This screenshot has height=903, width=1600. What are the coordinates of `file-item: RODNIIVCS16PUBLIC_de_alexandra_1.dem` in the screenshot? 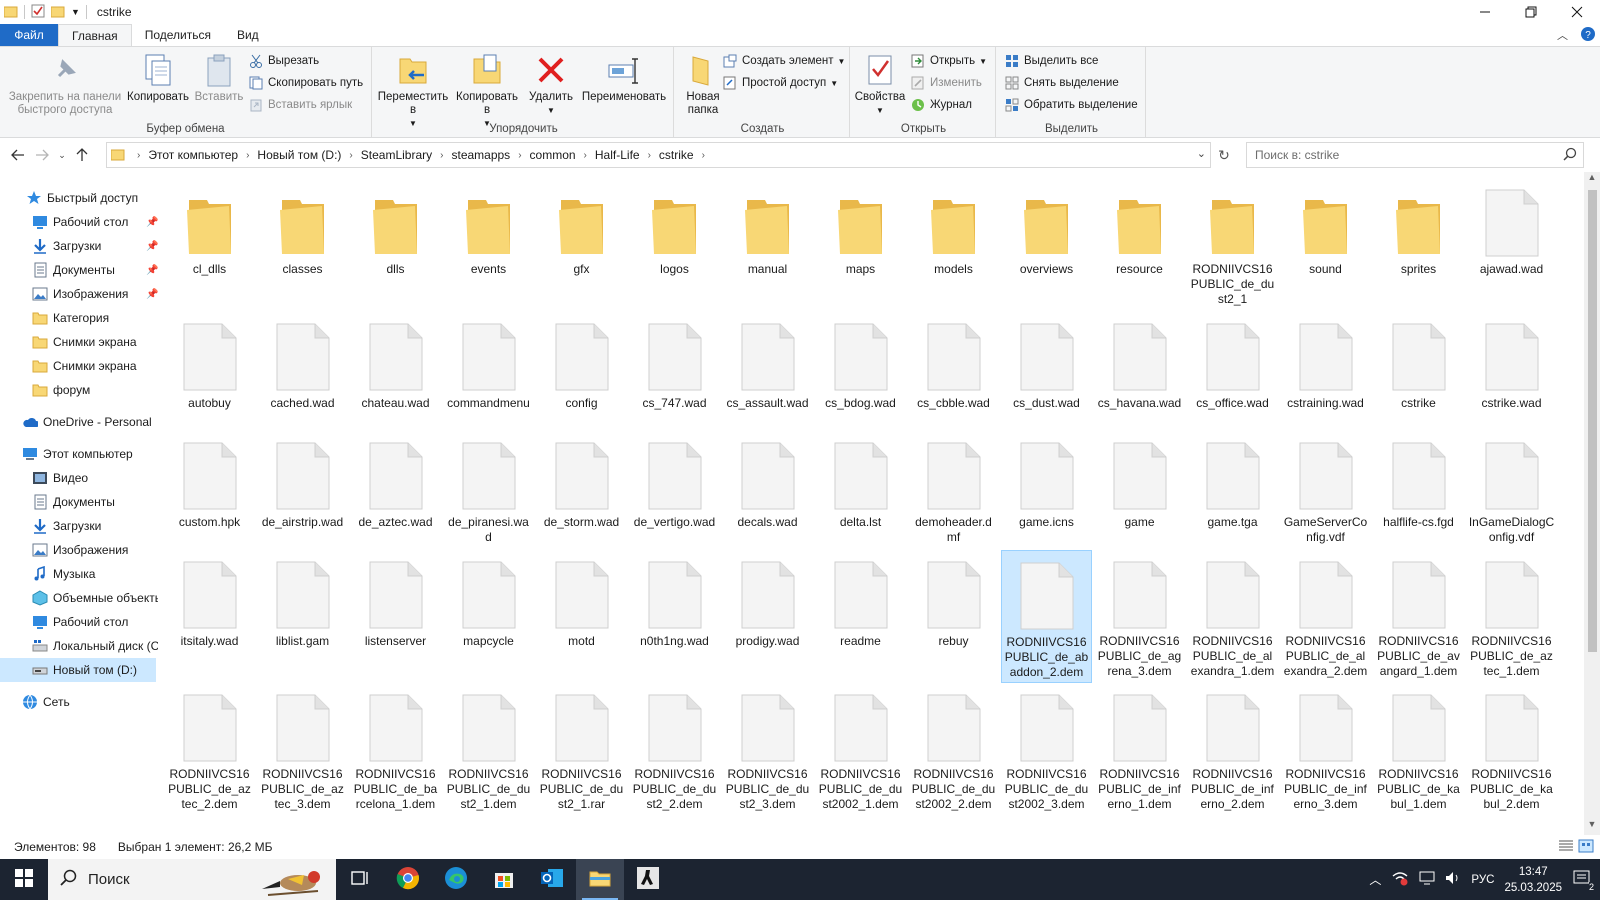 It's located at (1232, 614).